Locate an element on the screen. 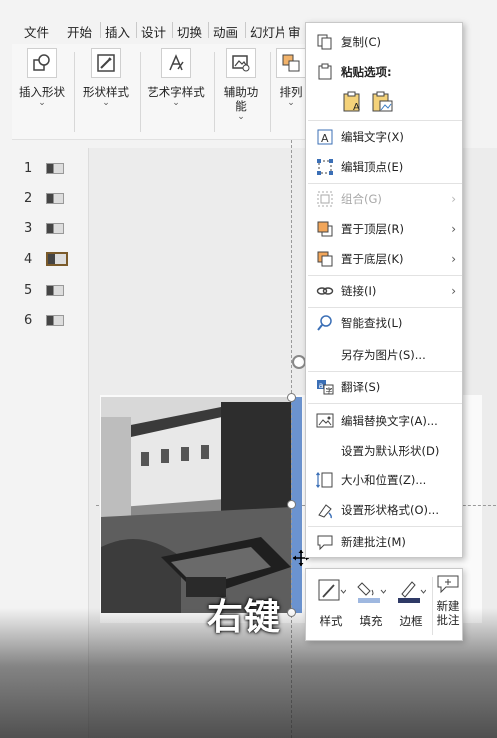  slide-number: 3 is located at coordinates (28, 228).